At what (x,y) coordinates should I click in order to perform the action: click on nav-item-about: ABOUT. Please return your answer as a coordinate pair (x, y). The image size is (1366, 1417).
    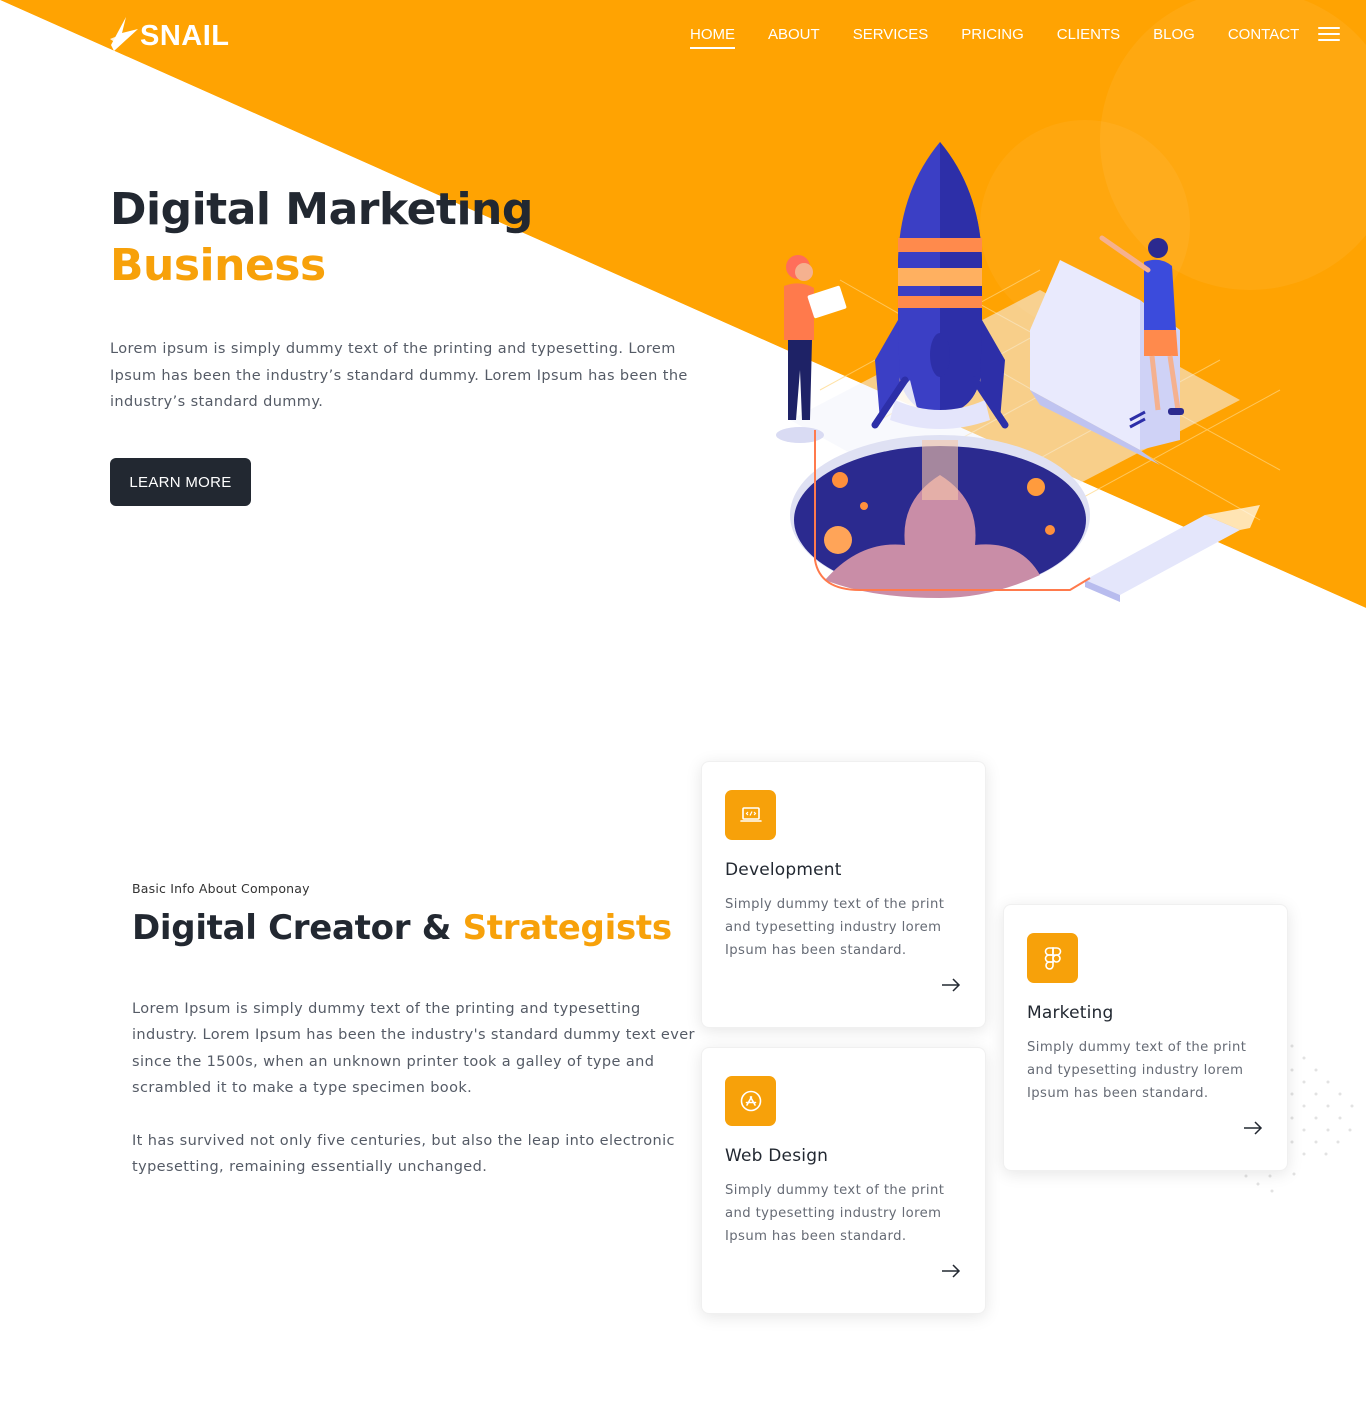
    Looking at the image, I should click on (794, 37).